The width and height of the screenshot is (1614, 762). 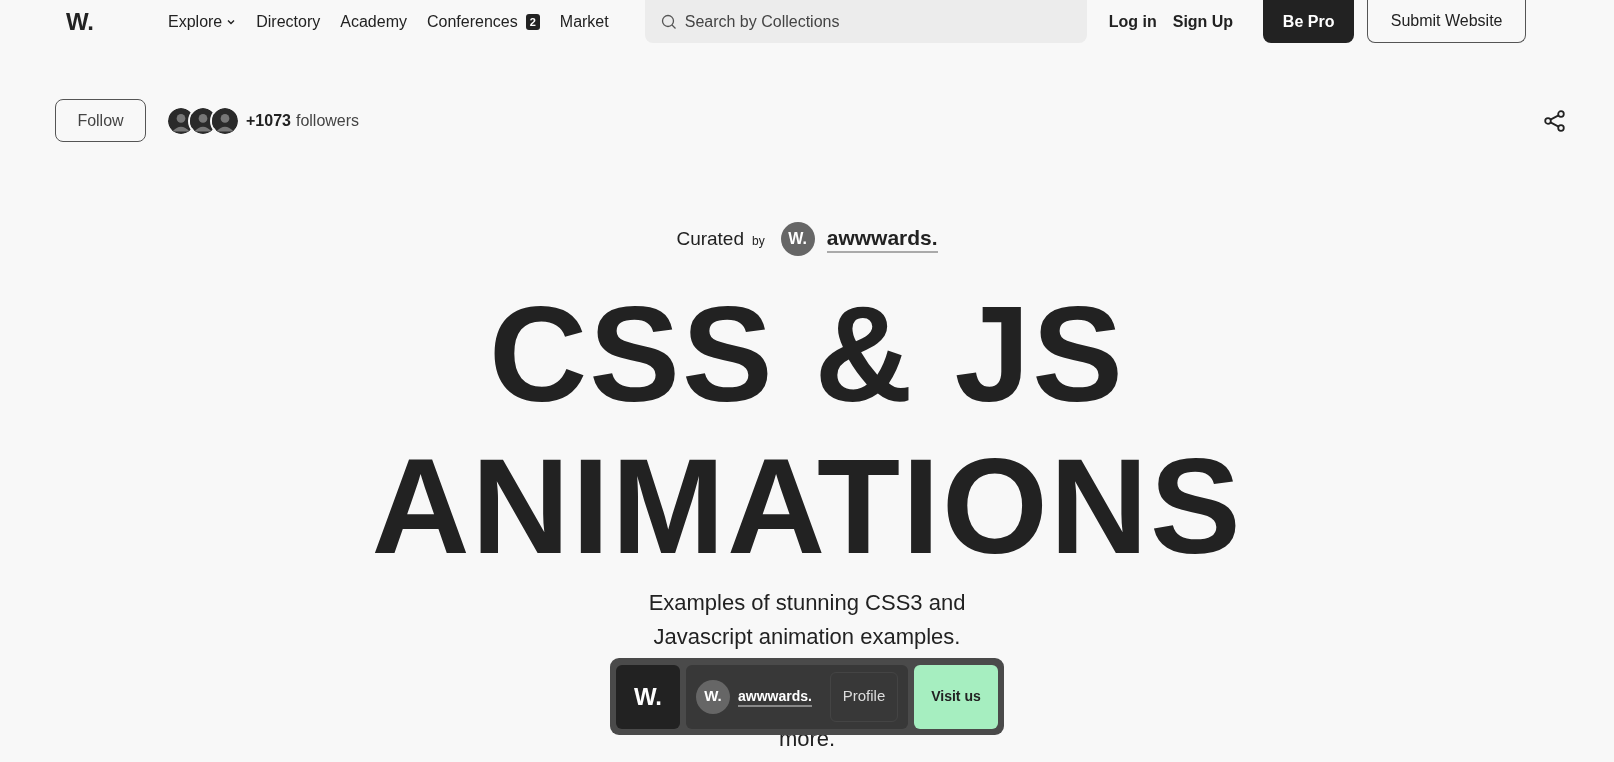 What do you see at coordinates (117, 21) in the screenshot?
I see `logo: W.` at bounding box center [117, 21].